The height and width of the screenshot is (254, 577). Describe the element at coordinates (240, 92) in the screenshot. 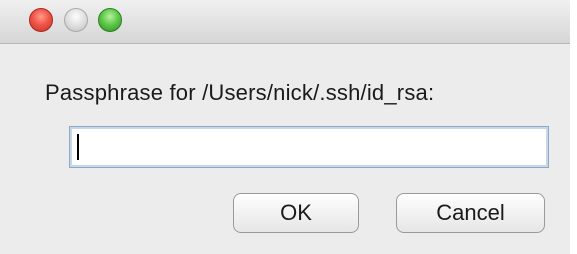

I see `passphrase-prompt-label: Passphrase for /Users/nick/.ssh/id_rsa:` at that location.